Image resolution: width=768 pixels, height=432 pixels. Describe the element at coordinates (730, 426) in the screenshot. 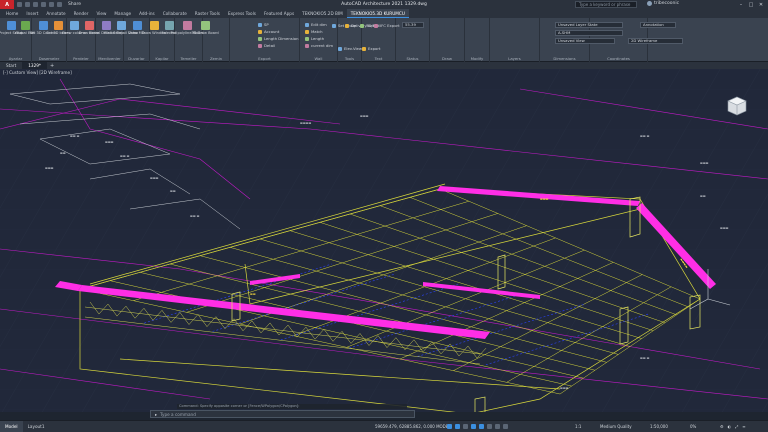

I see `isolate-icon: ◐` at that location.